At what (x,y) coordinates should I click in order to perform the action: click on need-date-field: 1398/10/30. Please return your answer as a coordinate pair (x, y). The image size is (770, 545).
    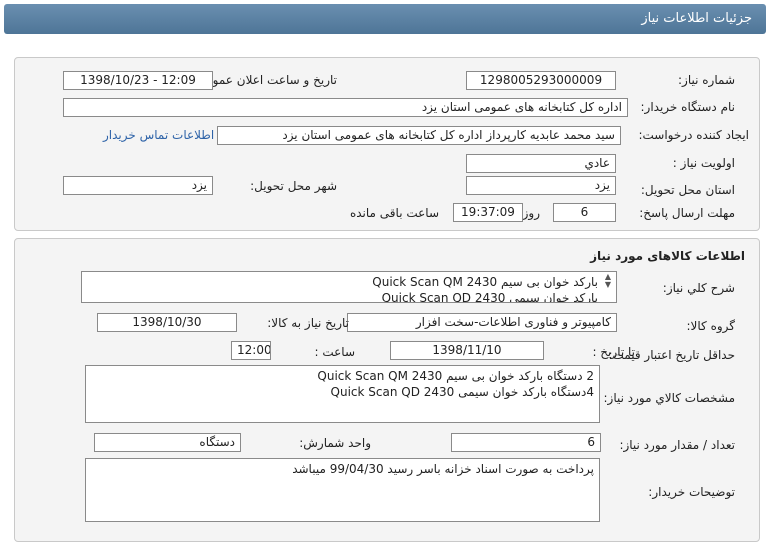
    Looking at the image, I should click on (167, 322).